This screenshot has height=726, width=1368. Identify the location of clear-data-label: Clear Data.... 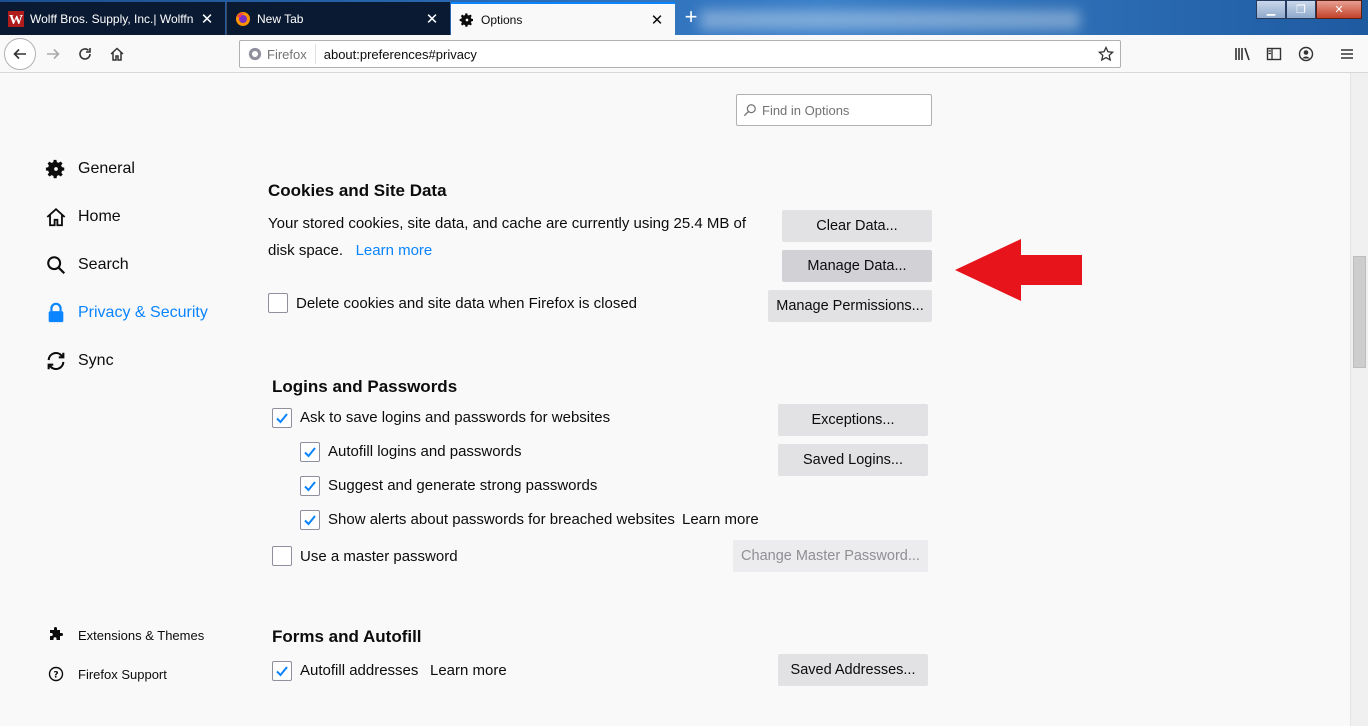
(857, 226).